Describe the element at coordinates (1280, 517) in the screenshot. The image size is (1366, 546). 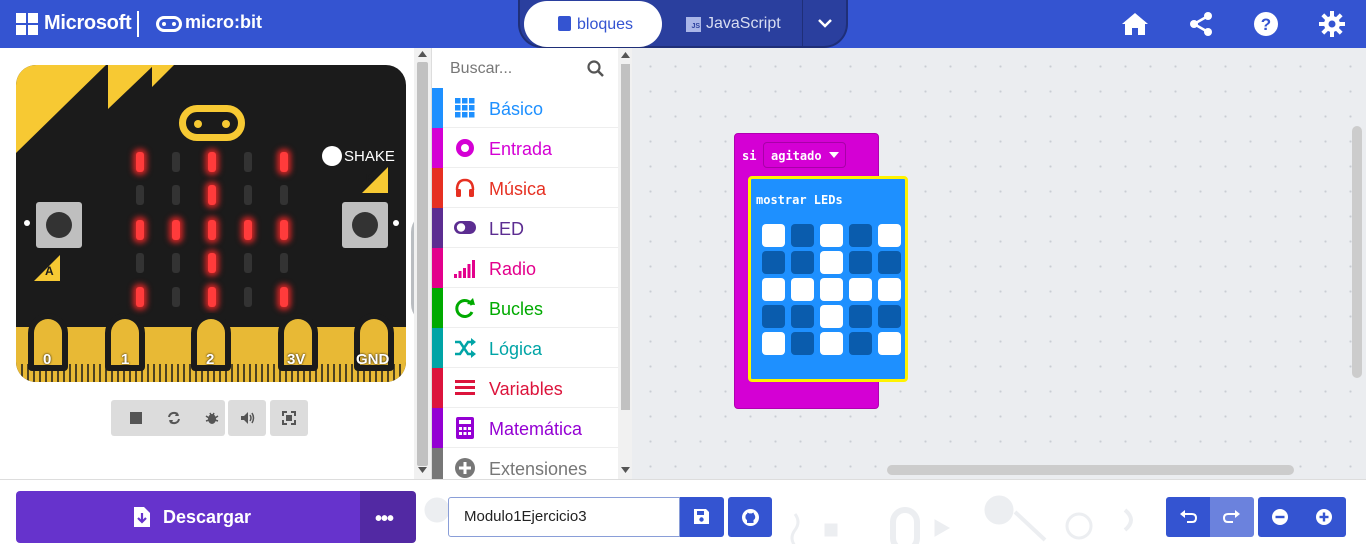
I see `zoom-out-button` at that location.